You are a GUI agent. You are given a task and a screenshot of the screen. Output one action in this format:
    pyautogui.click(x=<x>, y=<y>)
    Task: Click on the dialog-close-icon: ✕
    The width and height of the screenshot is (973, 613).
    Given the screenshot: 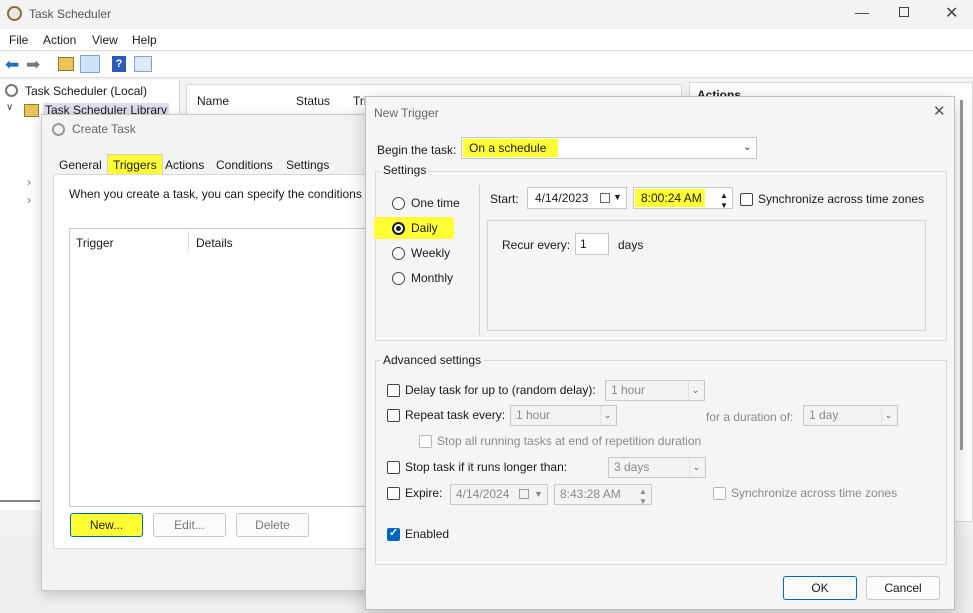 What is the action you would take?
    pyautogui.click(x=939, y=111)
    